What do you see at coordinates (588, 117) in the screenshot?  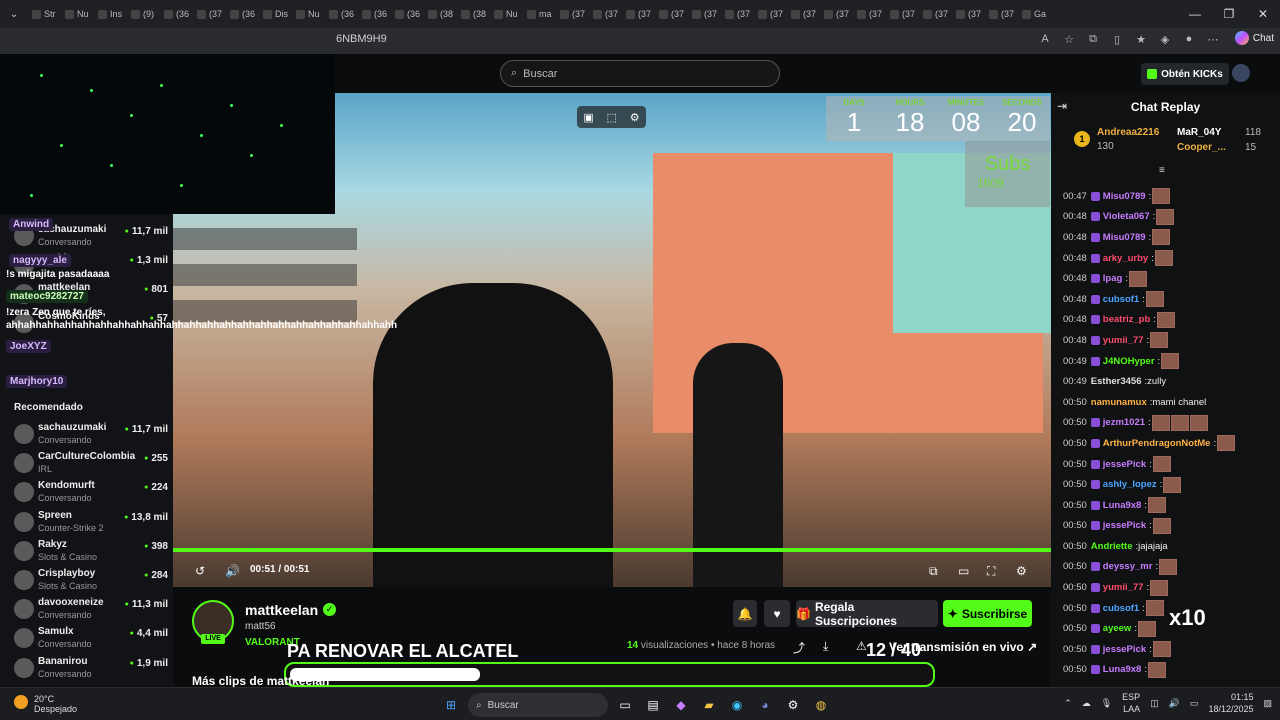 I see `screenshot-icon: ▣` at bounding box center [588, 117].